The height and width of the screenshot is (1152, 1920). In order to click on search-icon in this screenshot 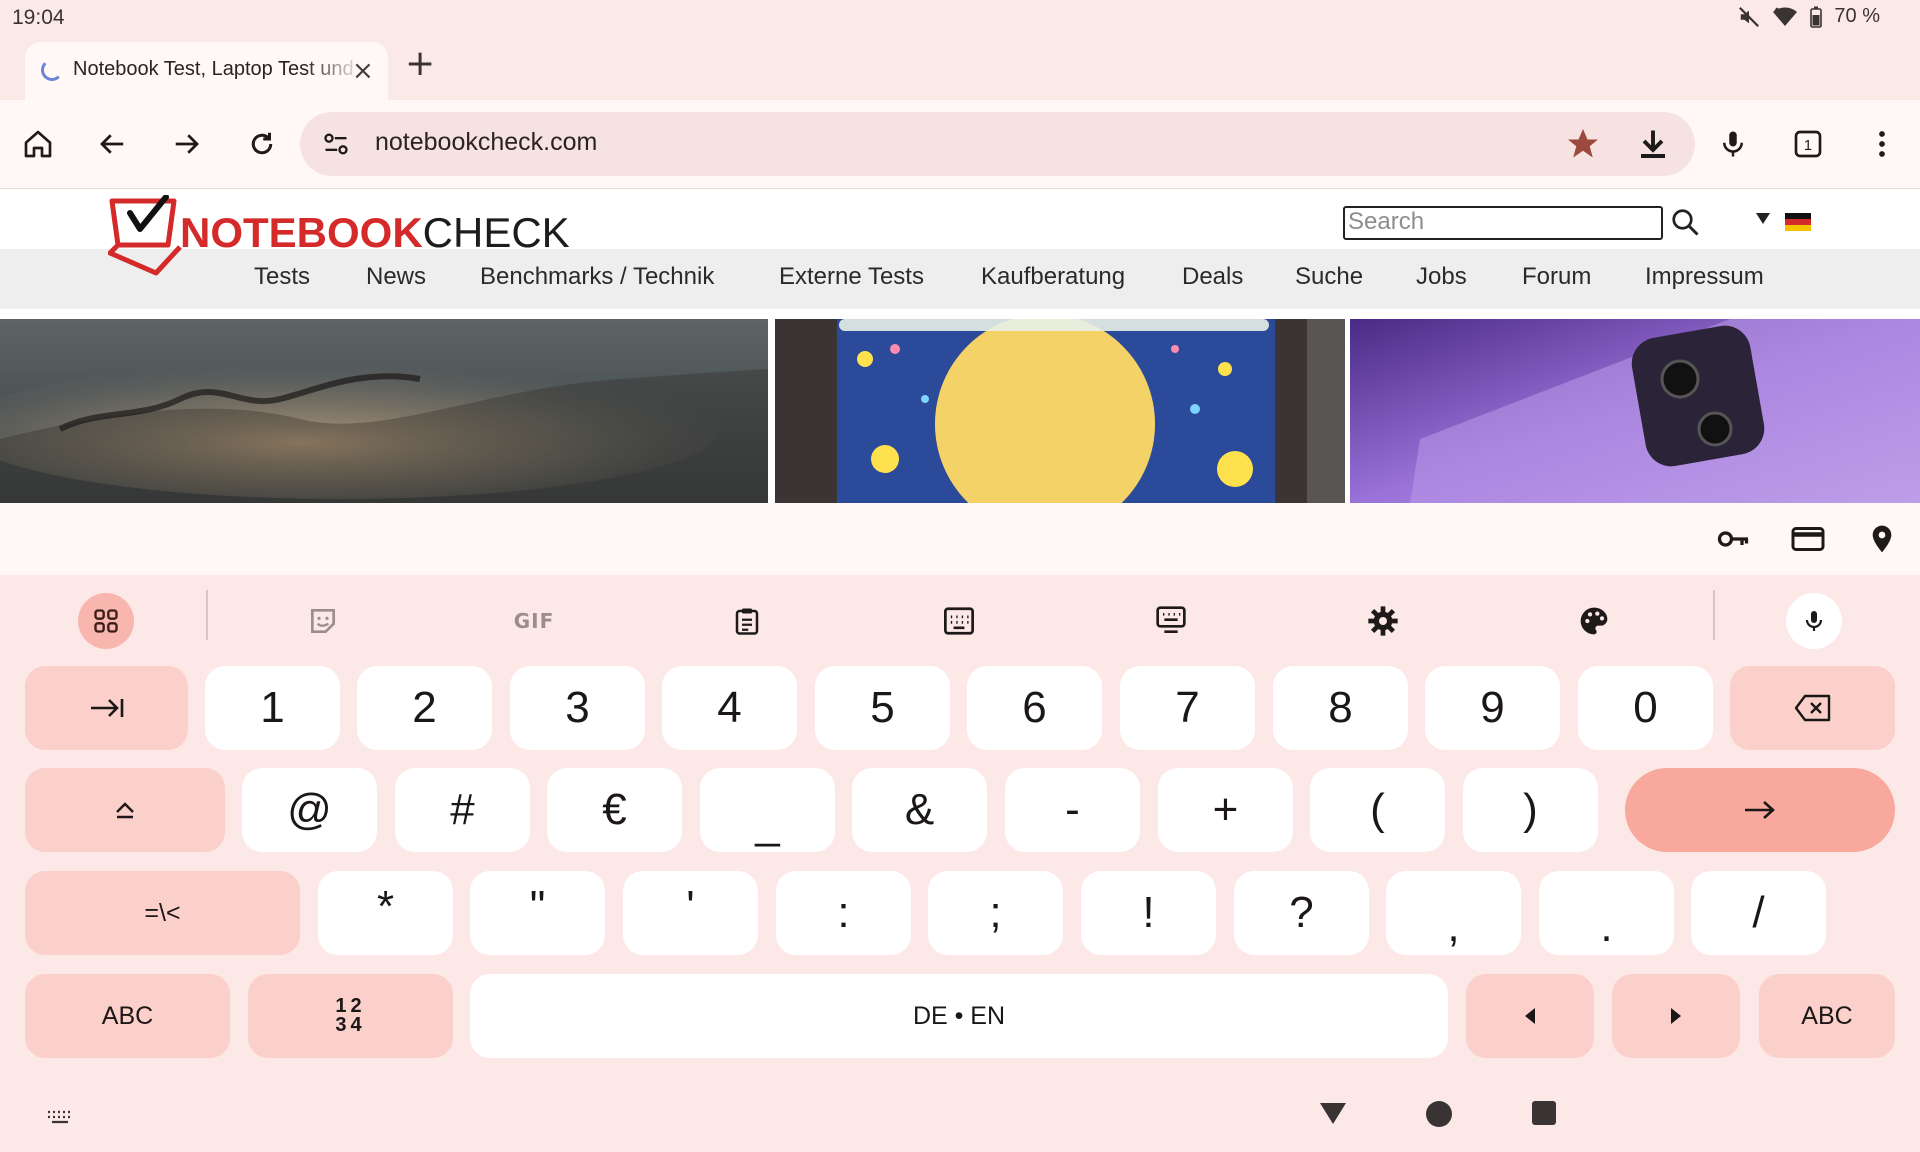, I will do `click(1685, 222)`.